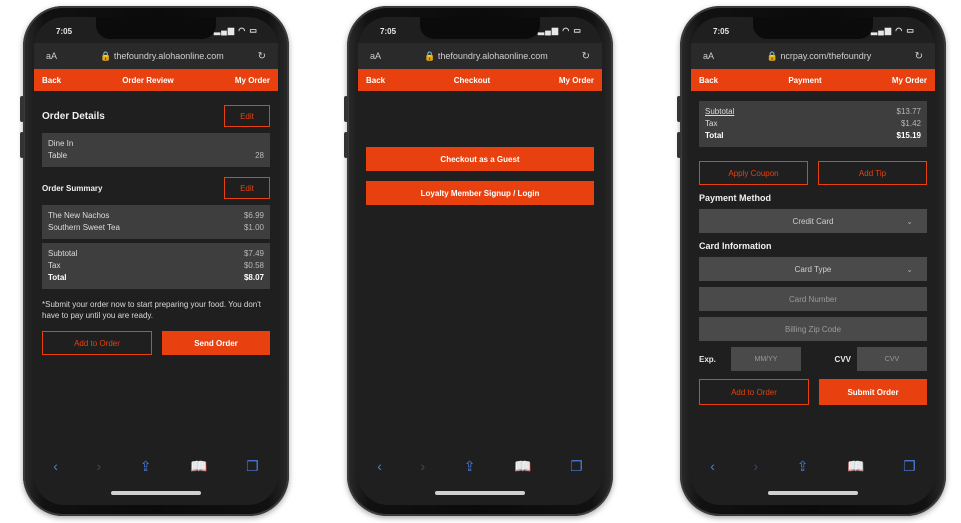 Image resolution: width=961 pixels, height=523 pixels. I want to click on cvv-field: CVV, so click(892, 359).